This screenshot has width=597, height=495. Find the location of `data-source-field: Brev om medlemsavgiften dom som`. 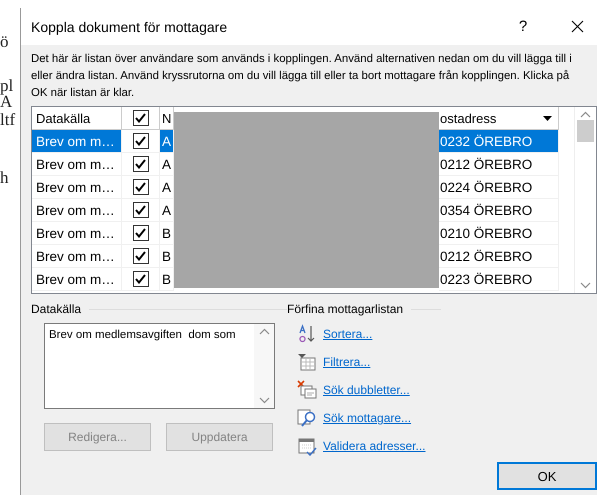

data-source-field: Brev om medlemsavgiften dom som is located at coordinates (159, 366).